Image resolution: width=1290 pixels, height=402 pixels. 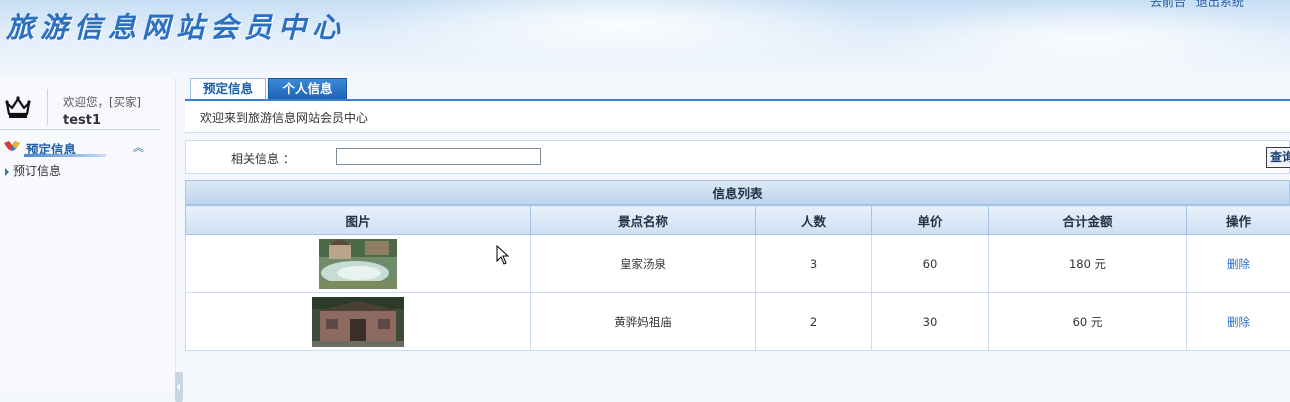 I want to click on tab-booking: 预定信息, so click(x=228, y=88).